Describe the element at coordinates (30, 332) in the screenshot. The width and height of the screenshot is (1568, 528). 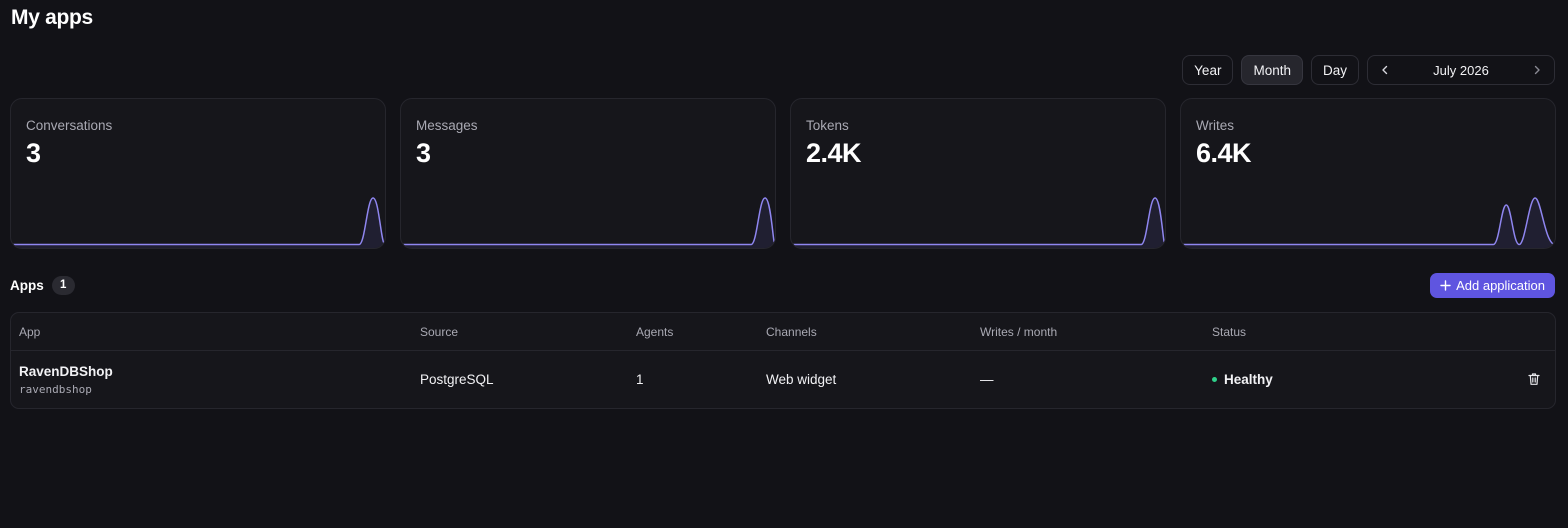
I see `column-header-app: App` at that location.